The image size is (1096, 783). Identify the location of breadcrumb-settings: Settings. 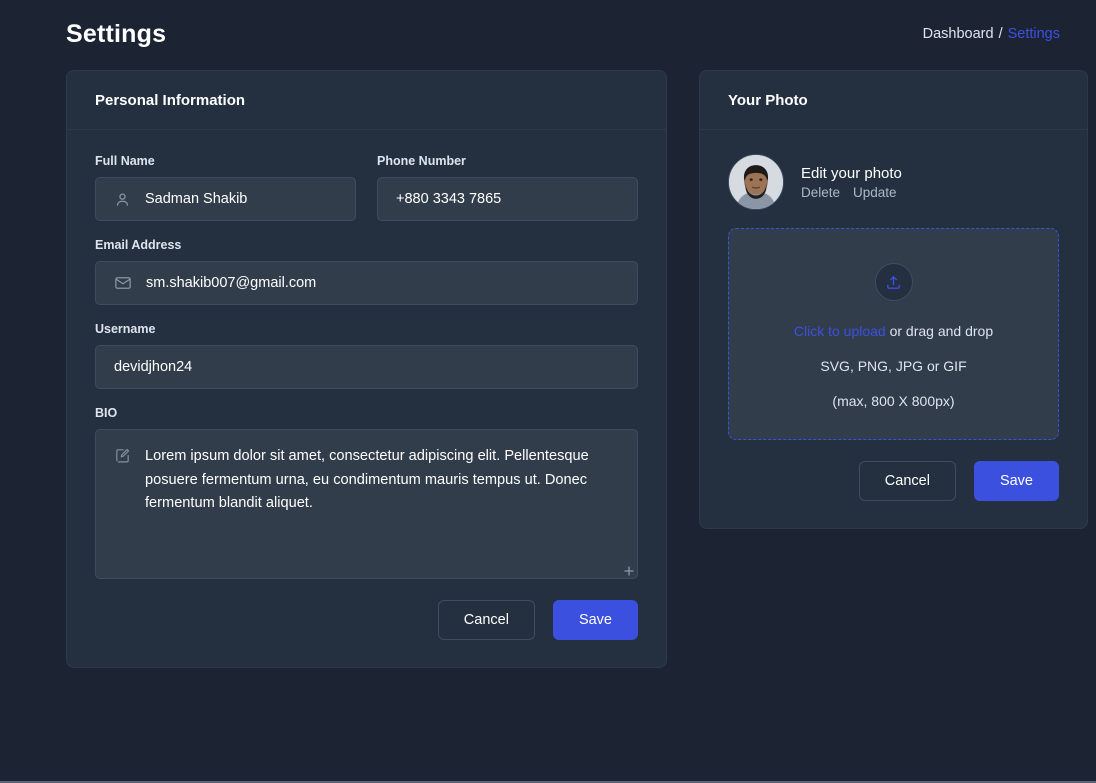
(1034, 34).